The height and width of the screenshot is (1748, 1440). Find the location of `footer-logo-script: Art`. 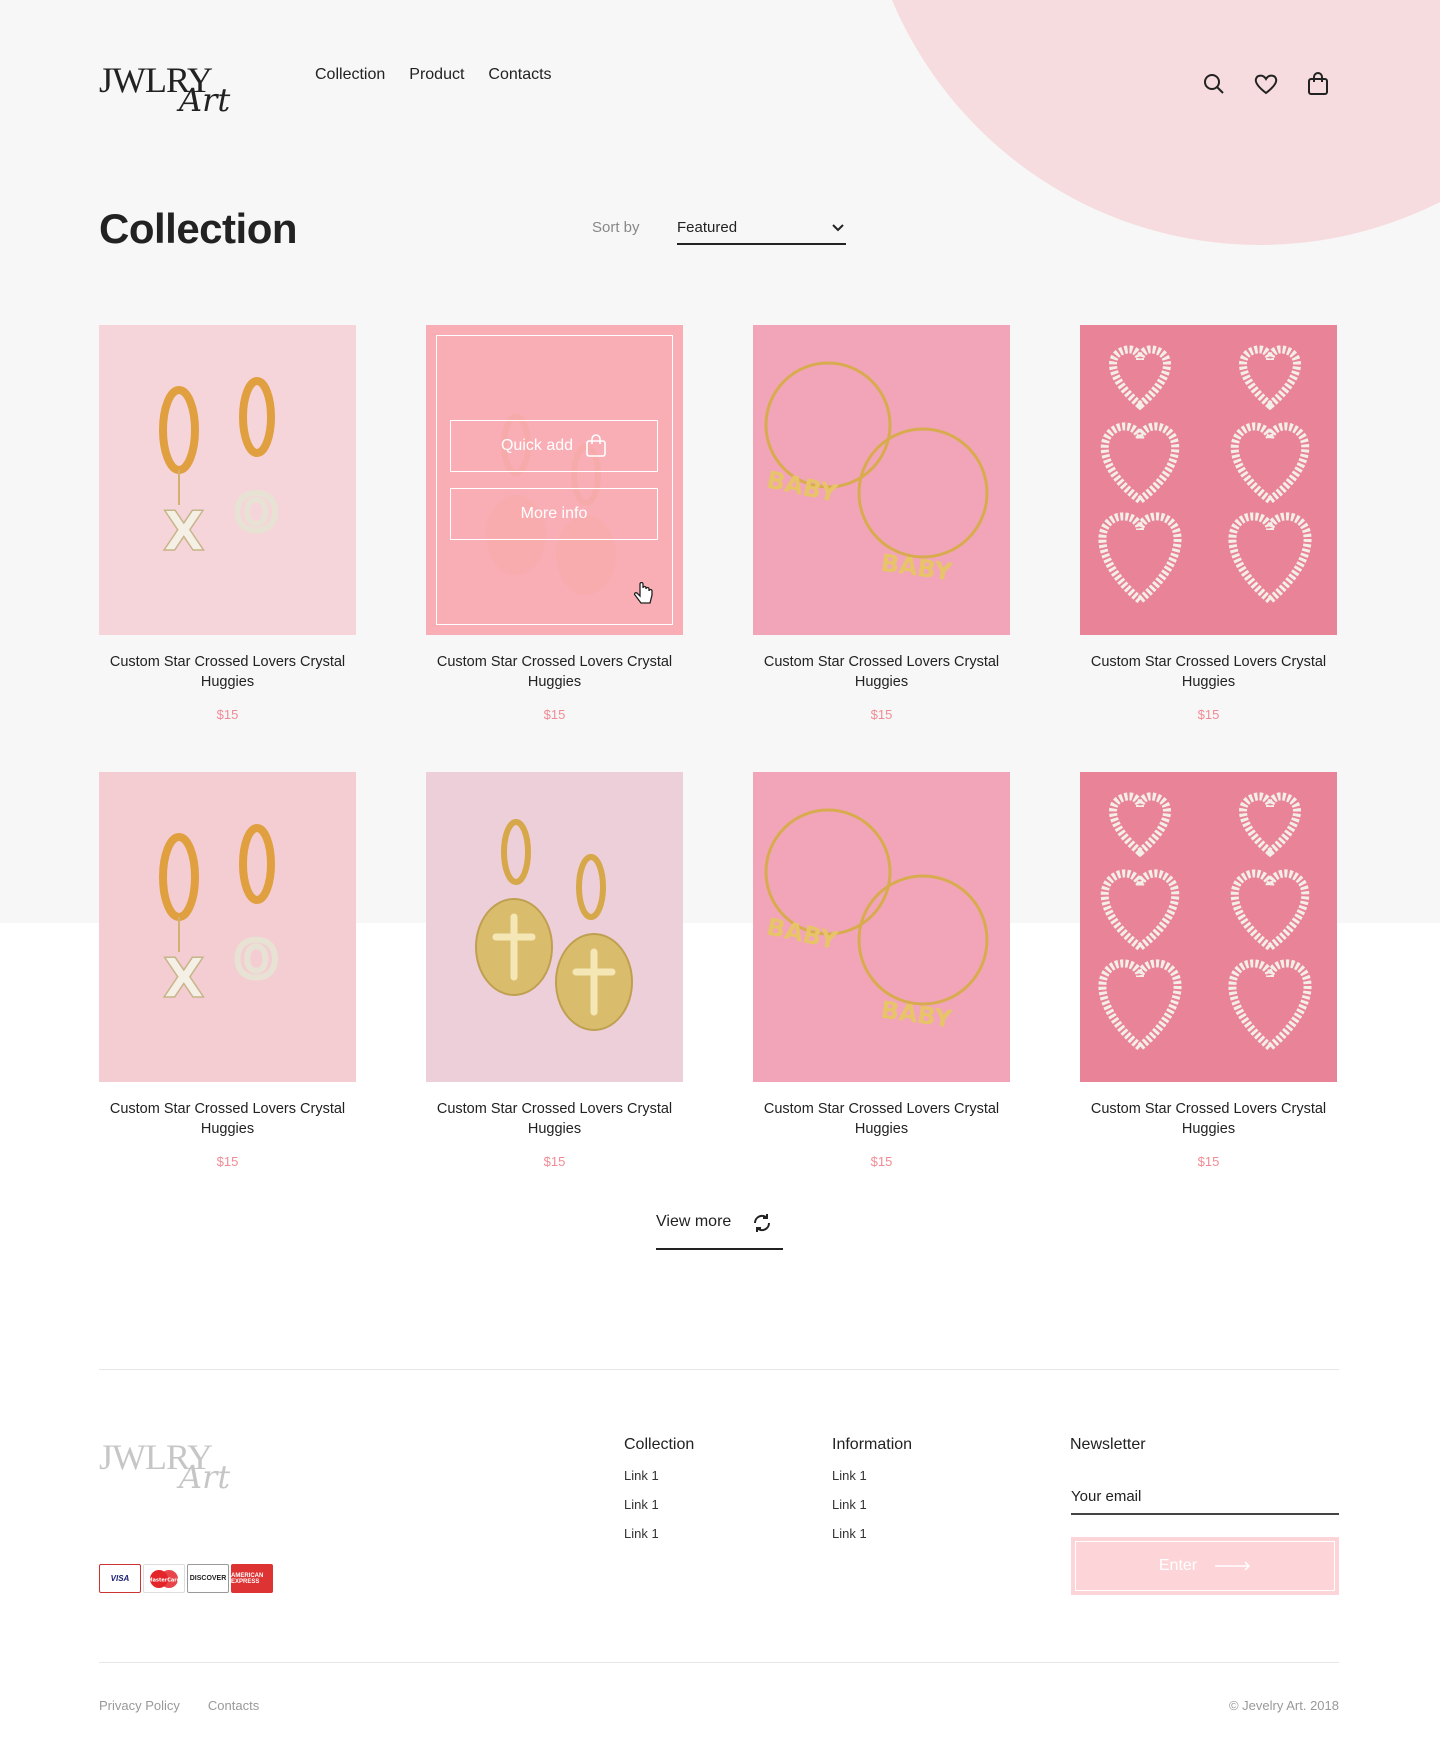

footer-logo-script: Art is located at coordinates (205, 1477).